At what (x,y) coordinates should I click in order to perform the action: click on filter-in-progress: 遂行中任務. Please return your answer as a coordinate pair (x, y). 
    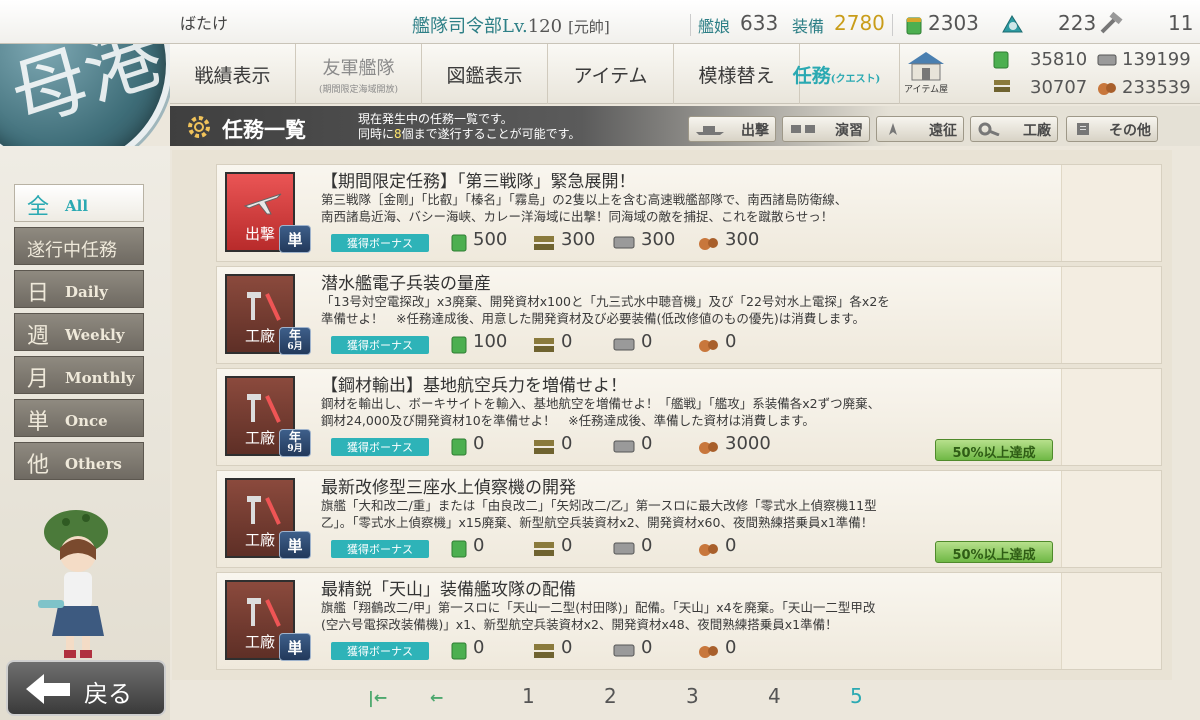
    Looking at the image, I should click on (79, 246).